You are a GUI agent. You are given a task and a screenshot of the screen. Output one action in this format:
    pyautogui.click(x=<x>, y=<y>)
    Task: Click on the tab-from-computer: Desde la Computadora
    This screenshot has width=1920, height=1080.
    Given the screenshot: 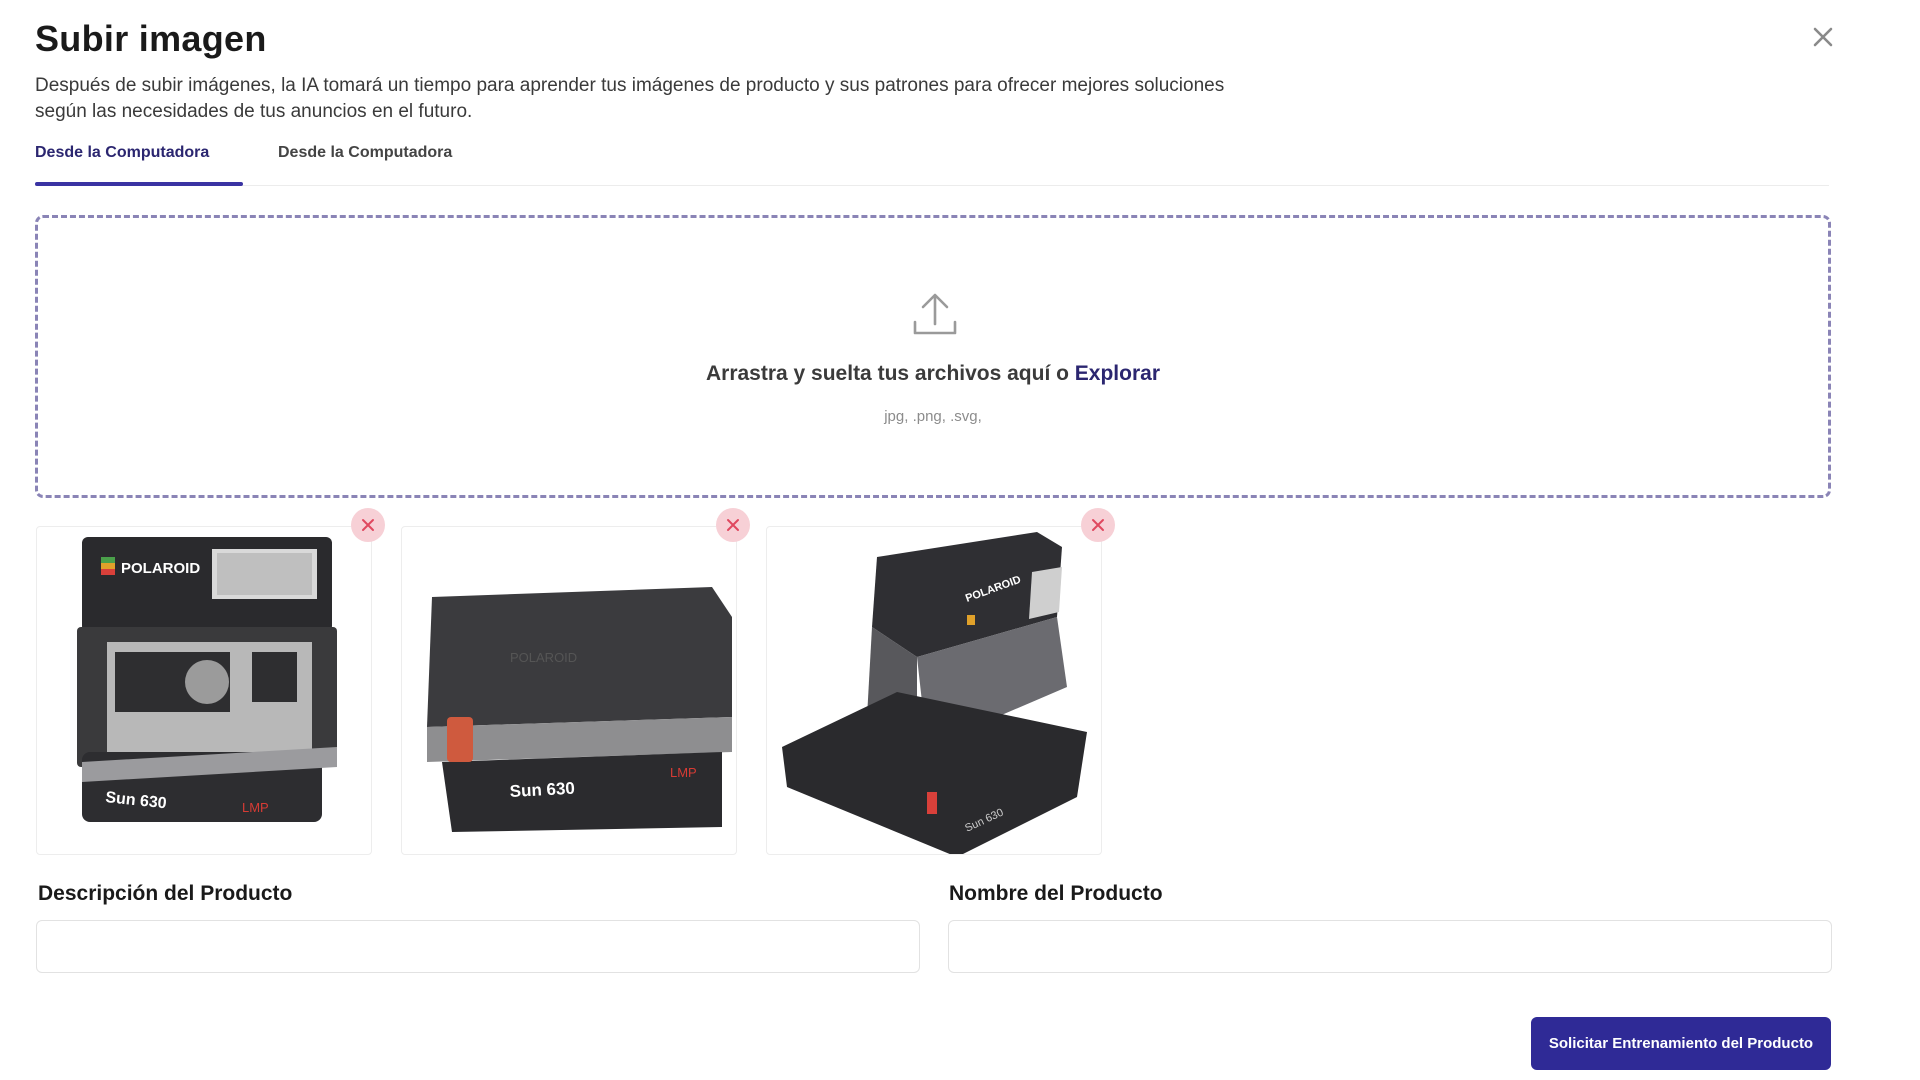 What is the action you would take?
    pyautogui.click(x=122, y=163)
    